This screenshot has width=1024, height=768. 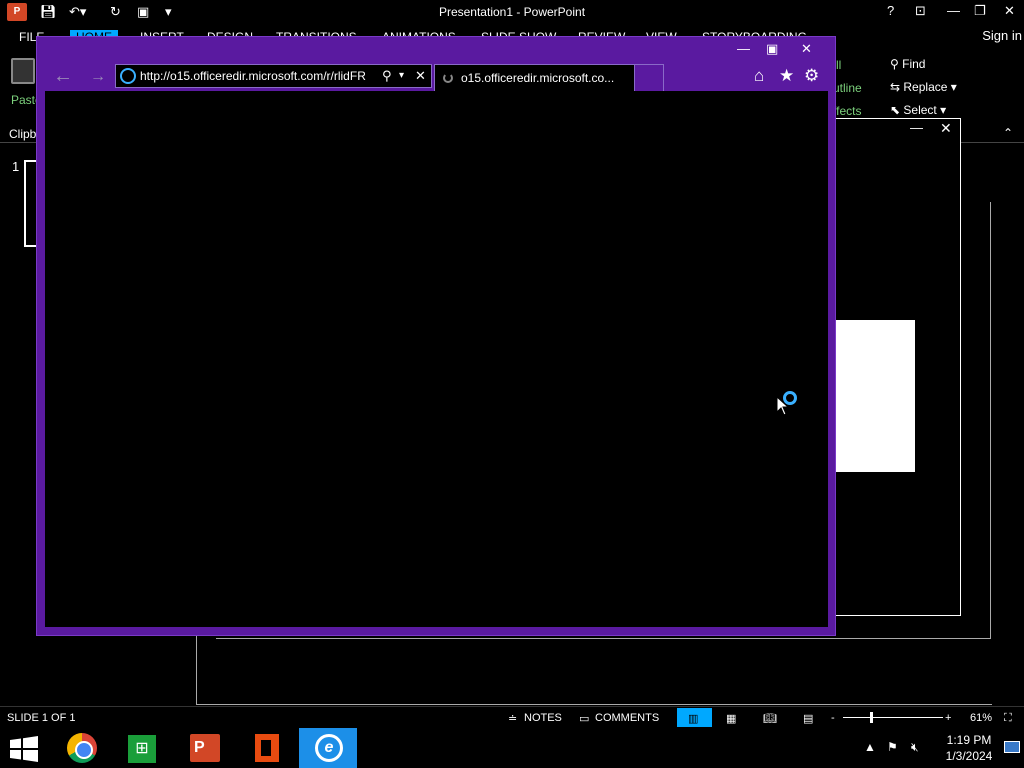 What do you see at coordinates (448, 78) in the screenshot?
I see `loading-spinner-icon` at bounding box center [448, 78].